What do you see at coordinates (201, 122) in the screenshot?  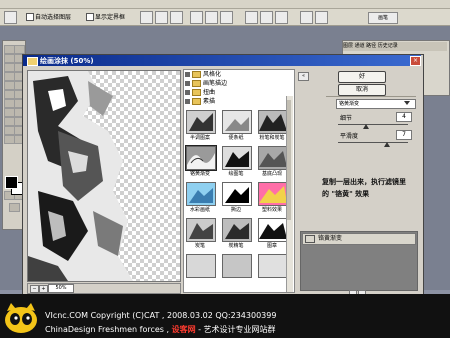 I see `filter-thumb-halftone` at bounding box center [201, 122].